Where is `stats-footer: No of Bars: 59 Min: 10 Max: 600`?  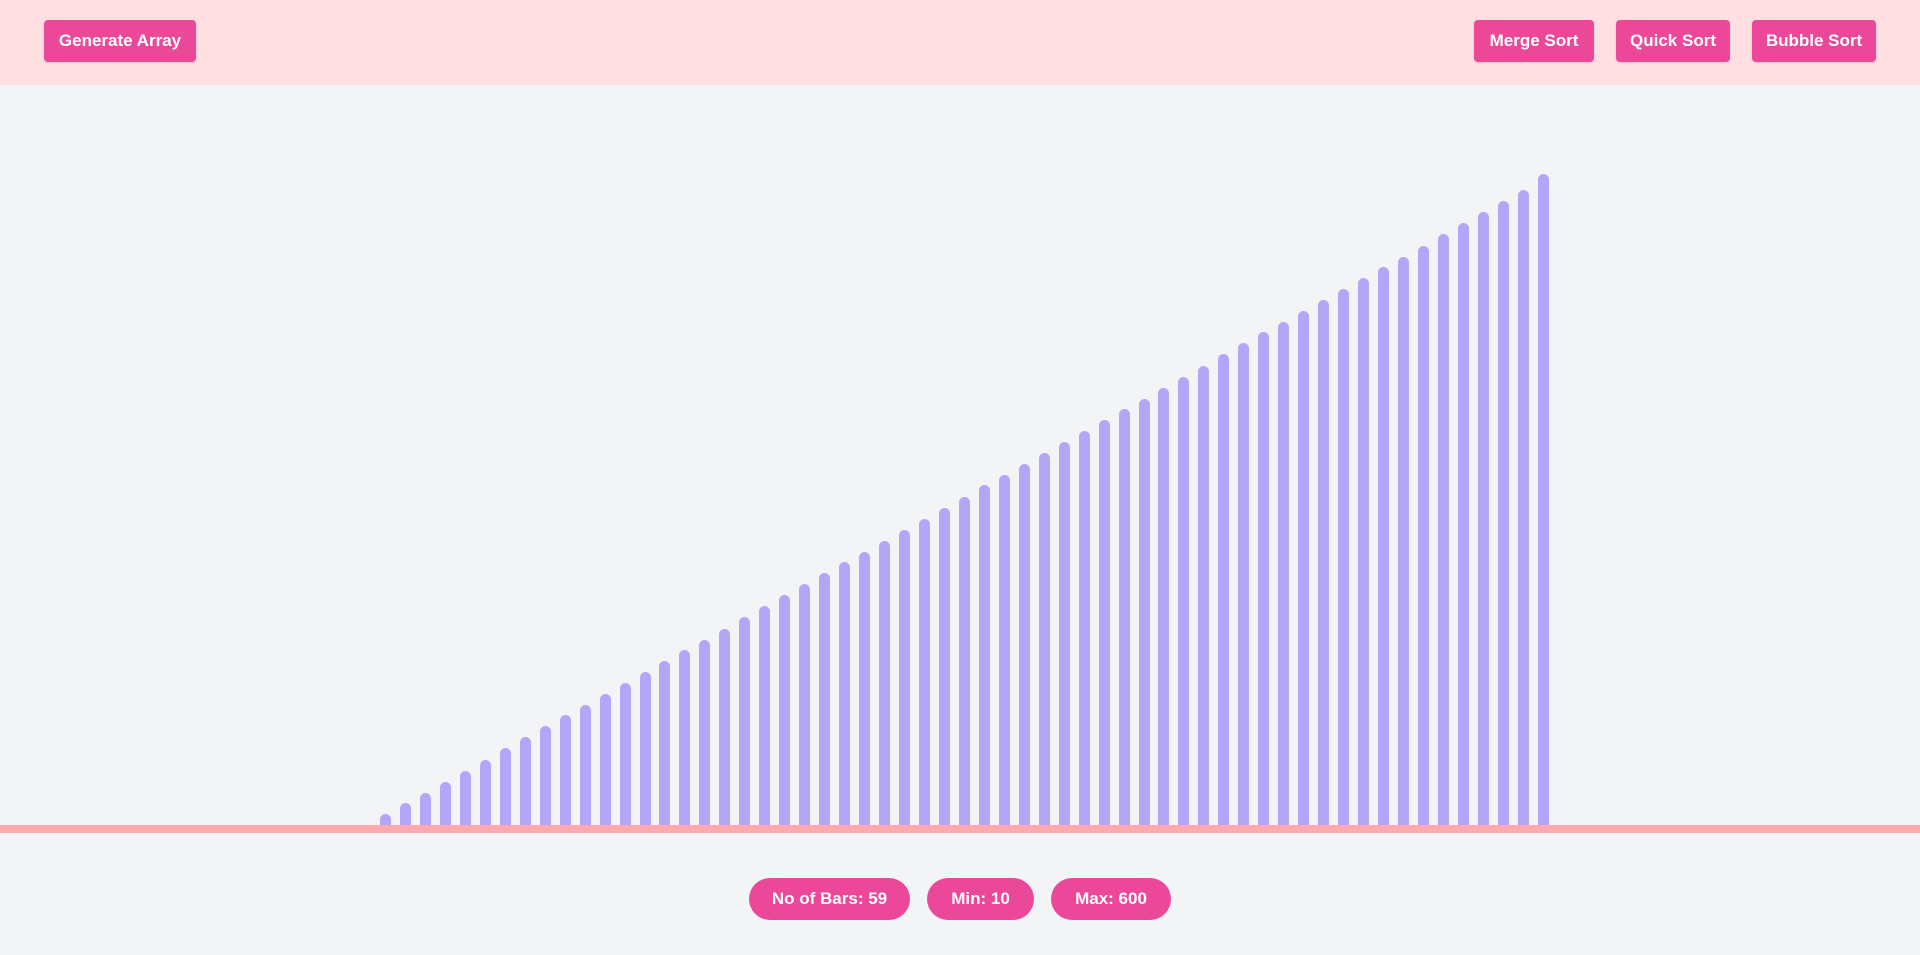 stats-footer: No of Bars: 59 Min: 10 Max: 600 is located at coordinates (960, 900).